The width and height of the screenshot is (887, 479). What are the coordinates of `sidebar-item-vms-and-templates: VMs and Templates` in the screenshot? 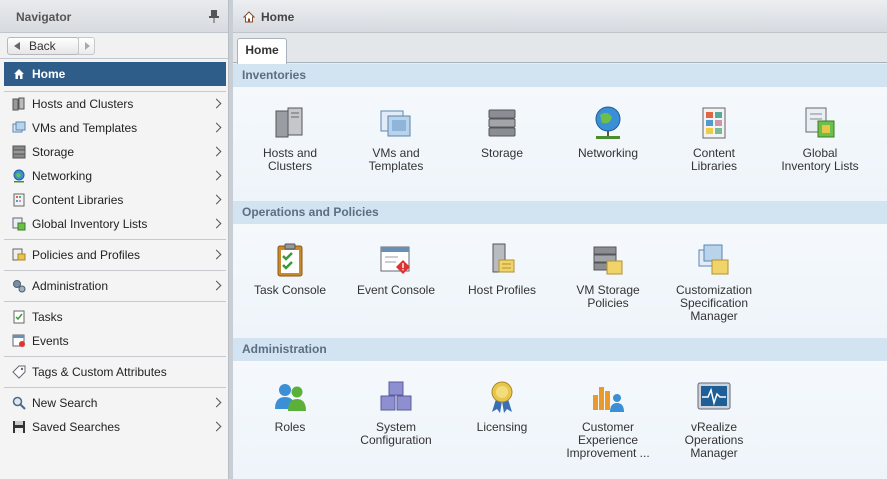 It's located at (115, 128).